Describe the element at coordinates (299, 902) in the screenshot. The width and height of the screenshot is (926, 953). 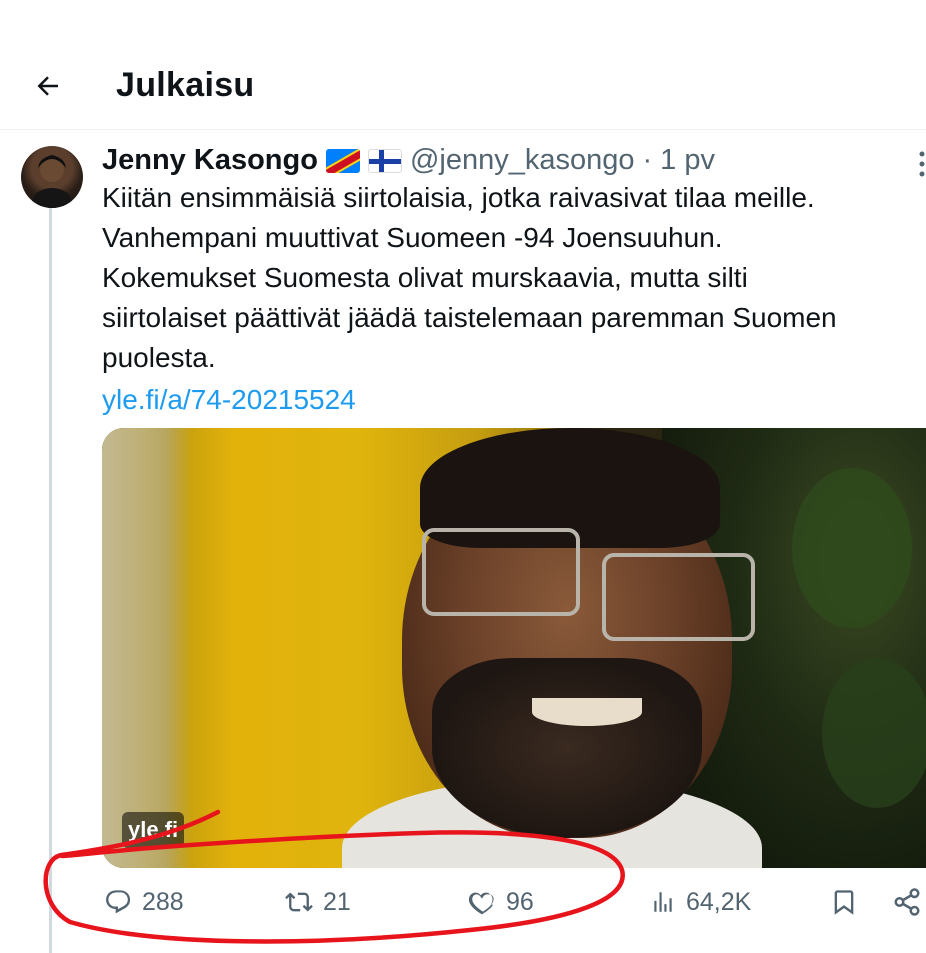
I see `retweet-icon` at that location.